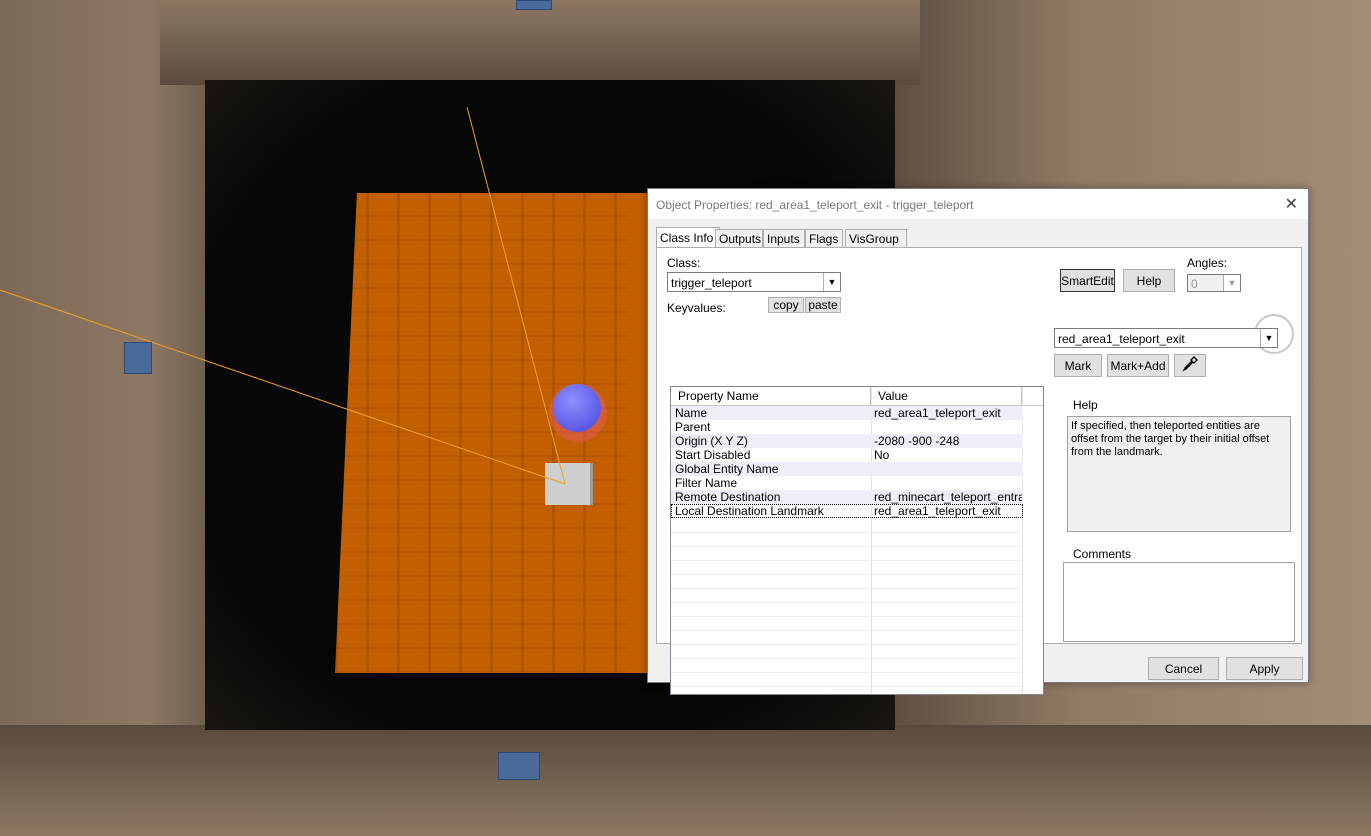 Image resolution: width=1371 pixels, height=836 pixels. Describe the element at coordinates (847, 455) in the screenshot. I see `table-row: Start Disabled No` at that location.